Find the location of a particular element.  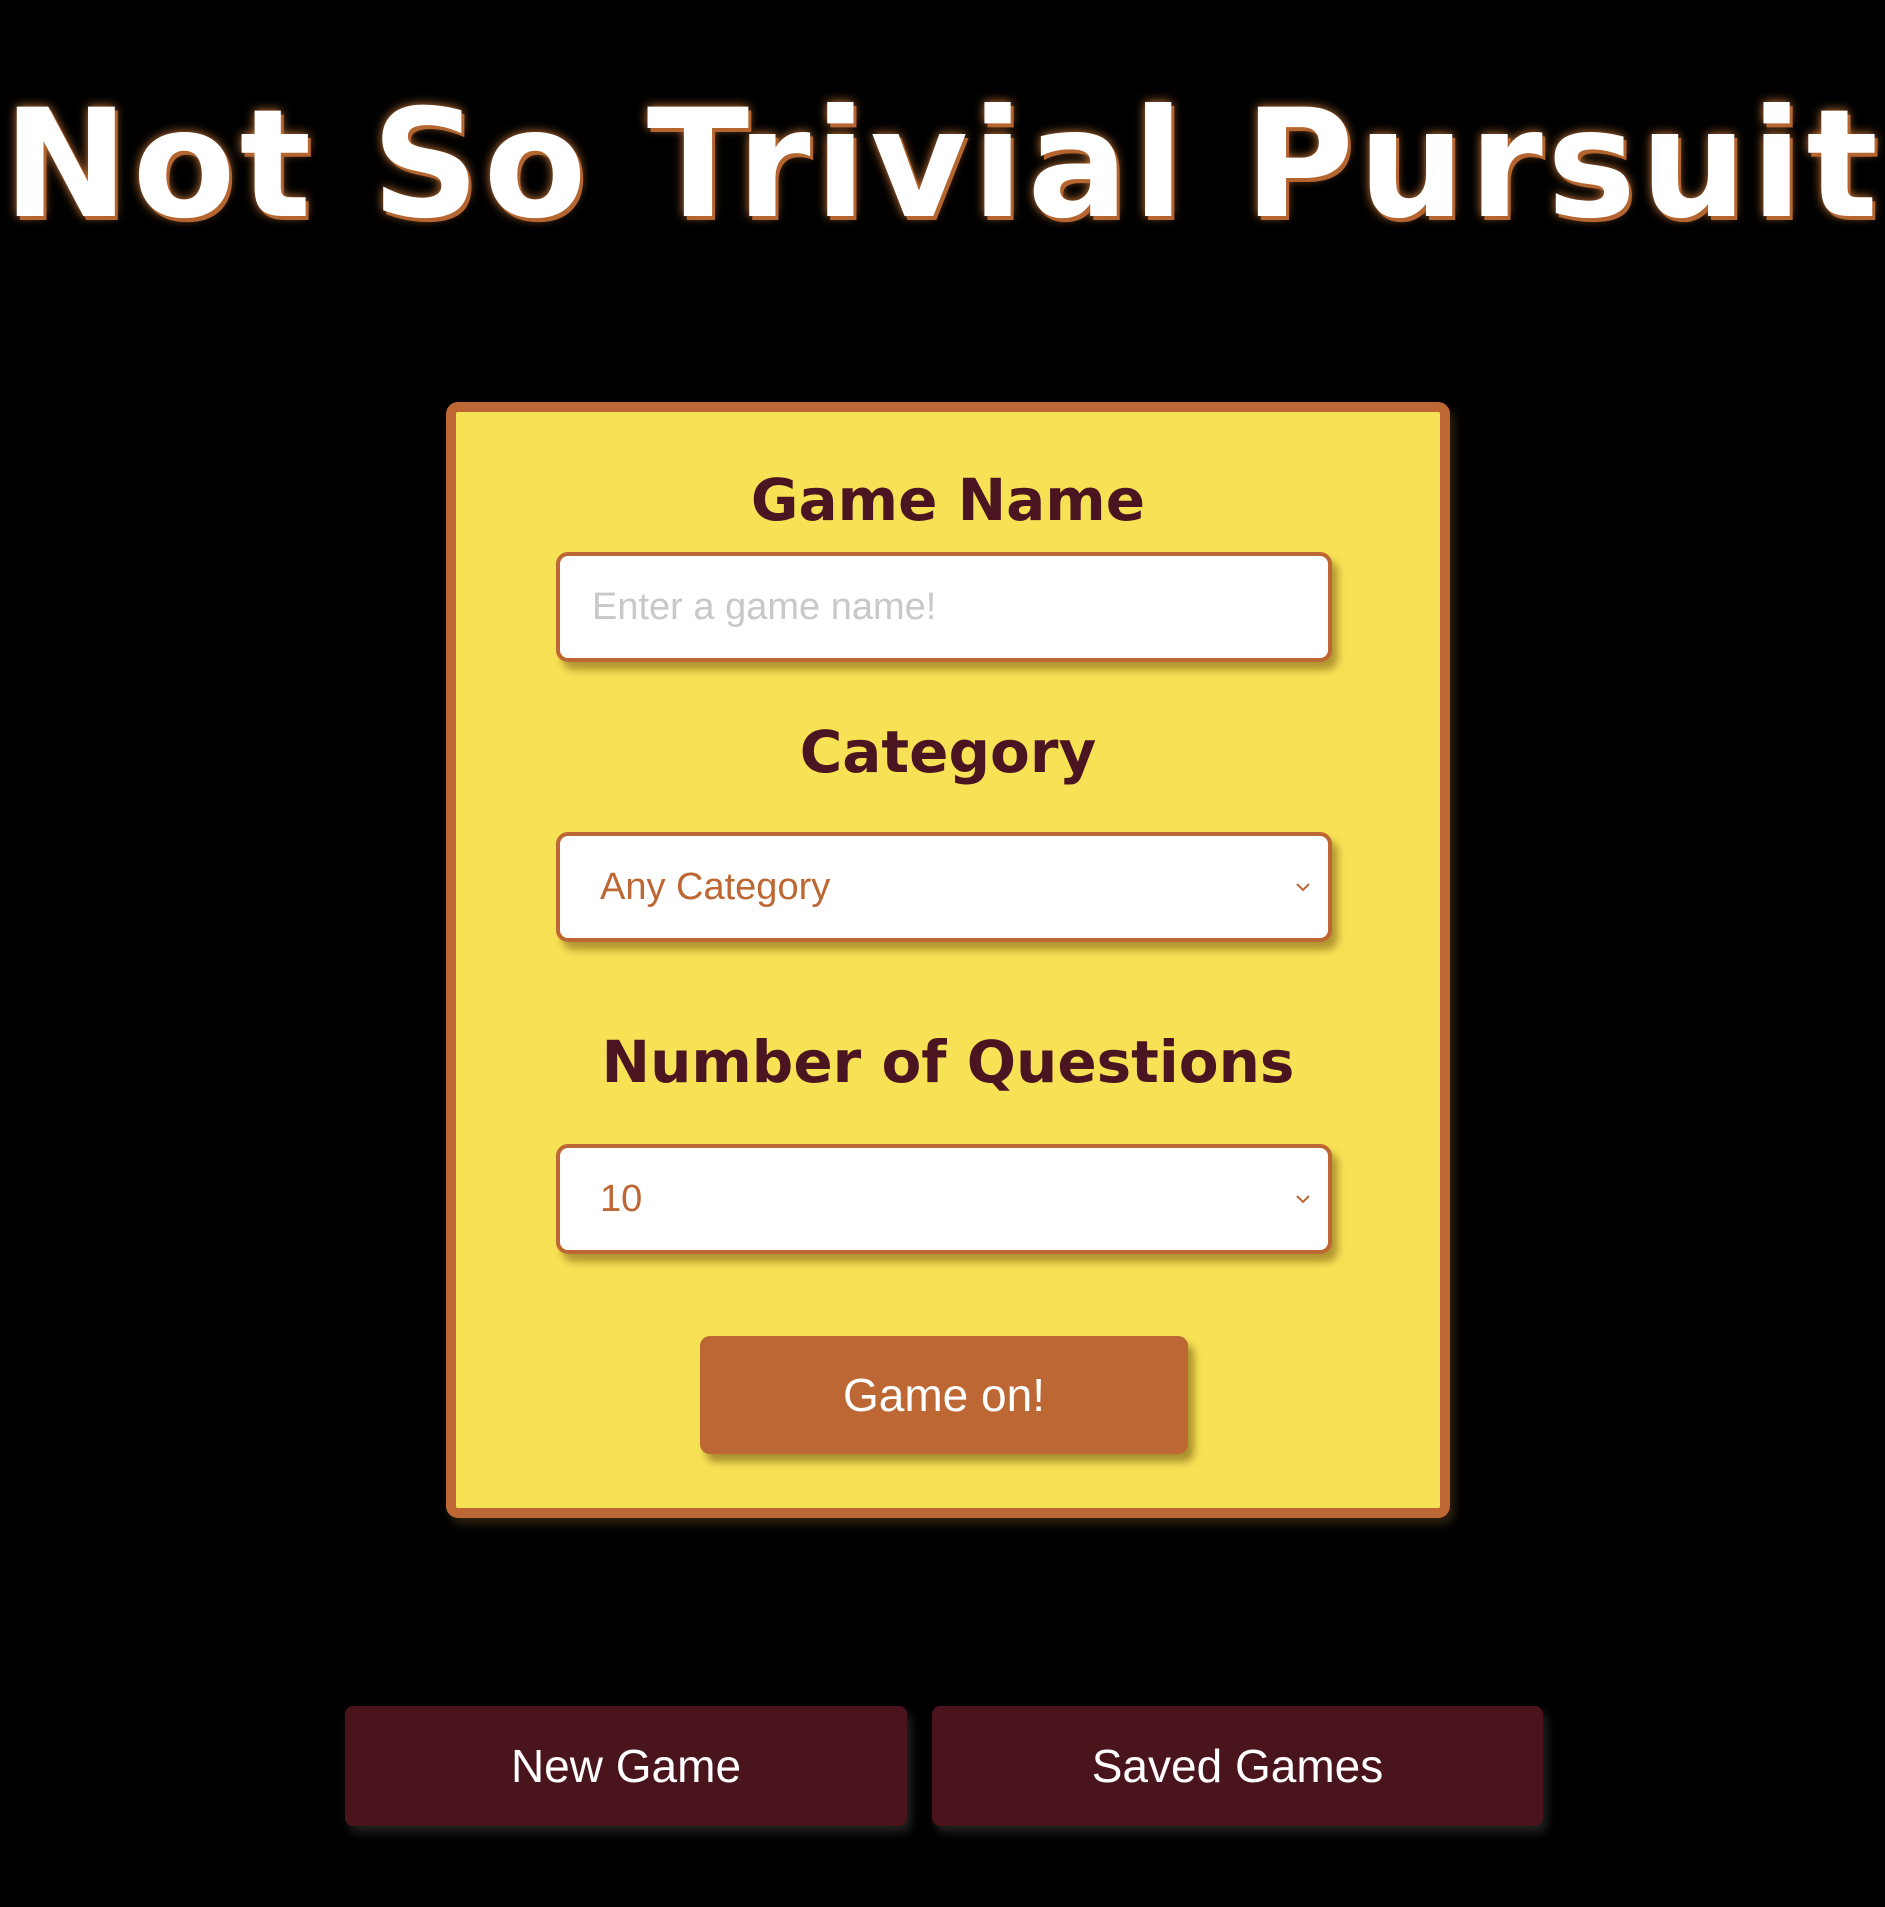

category-label: Category is located at coordinates (948, 752).